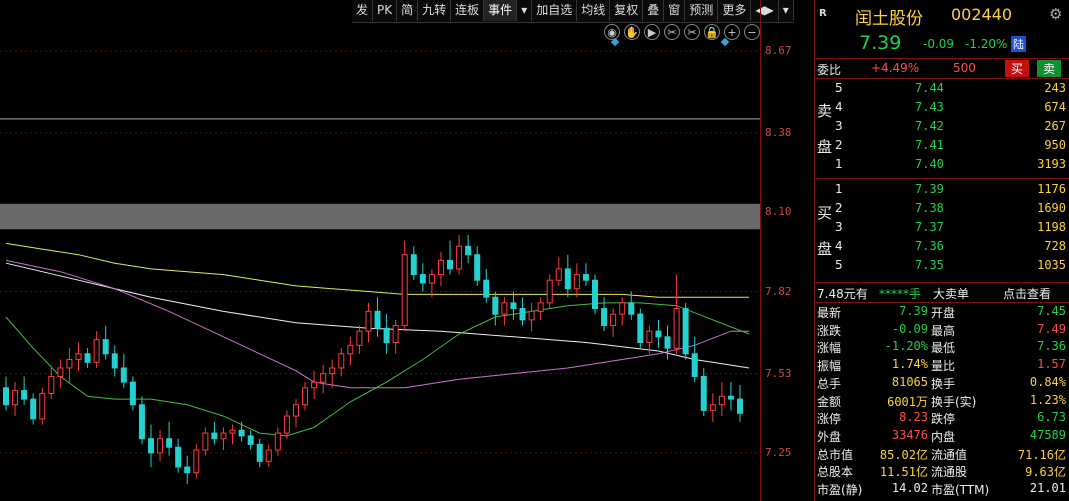 The height and width of the screenshot is (501, 1069). Describe the element at coordinates (1027, 293) in the screenshot. I see `big-order-link: 点击查看` at that location.